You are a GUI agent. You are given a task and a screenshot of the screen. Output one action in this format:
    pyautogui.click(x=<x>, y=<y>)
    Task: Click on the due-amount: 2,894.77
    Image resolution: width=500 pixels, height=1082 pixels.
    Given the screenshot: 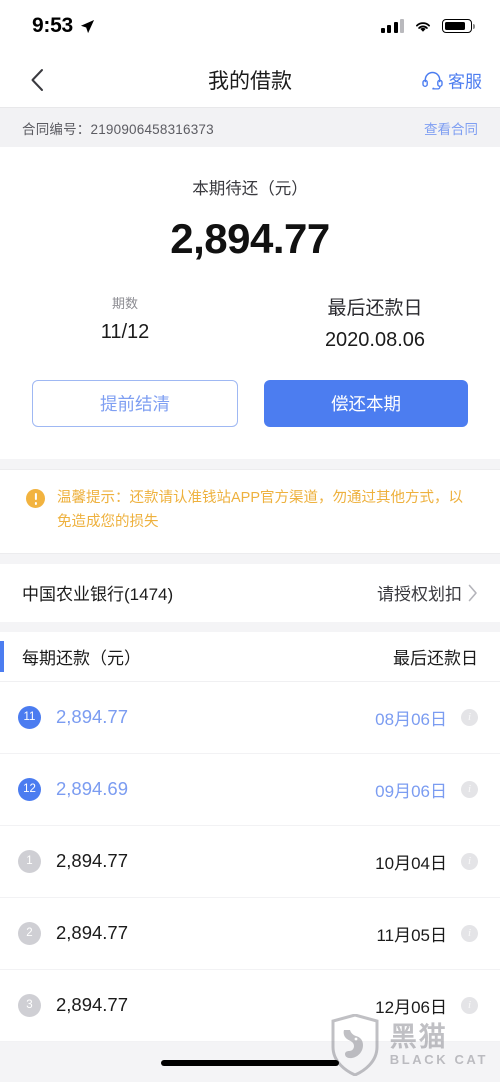 What is the action you would take?
    pyautogui.click(x=250, y=238)
    